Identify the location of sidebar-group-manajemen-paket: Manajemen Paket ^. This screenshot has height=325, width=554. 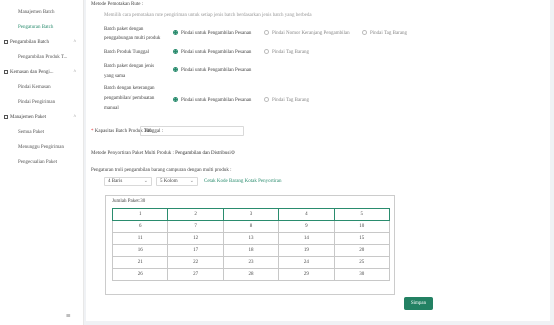
(42, 118).